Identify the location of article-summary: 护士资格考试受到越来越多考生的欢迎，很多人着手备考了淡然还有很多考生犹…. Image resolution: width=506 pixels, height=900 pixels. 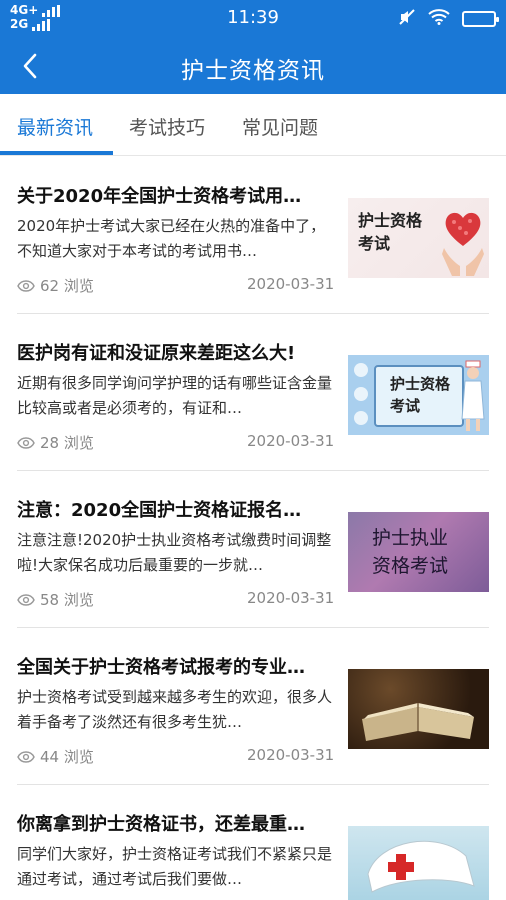
(175, 709).